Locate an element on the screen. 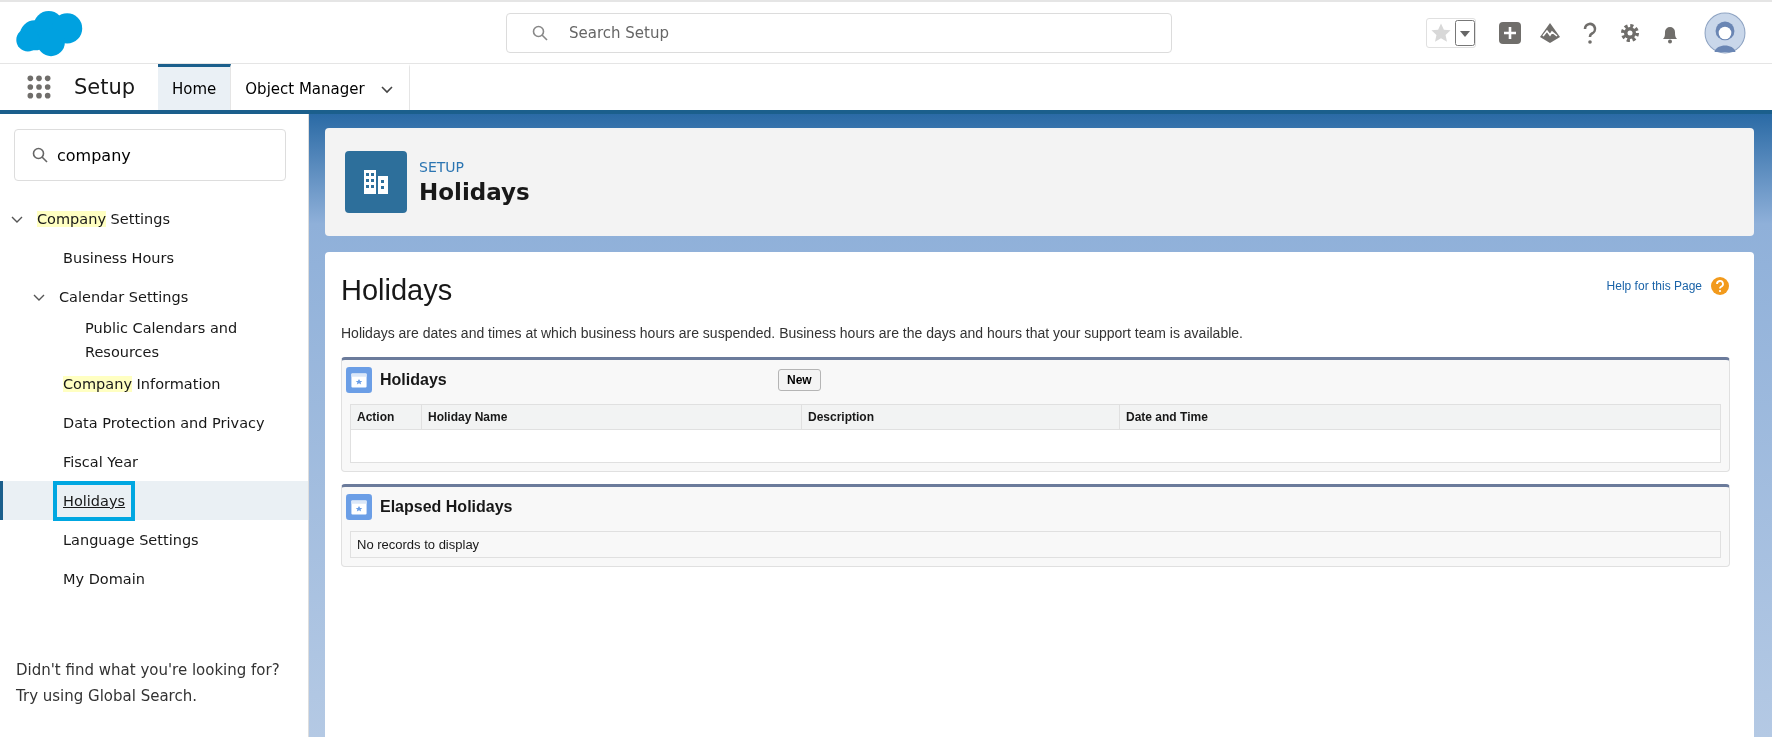  quick-find-field: company is located at coordinates (150, 155).